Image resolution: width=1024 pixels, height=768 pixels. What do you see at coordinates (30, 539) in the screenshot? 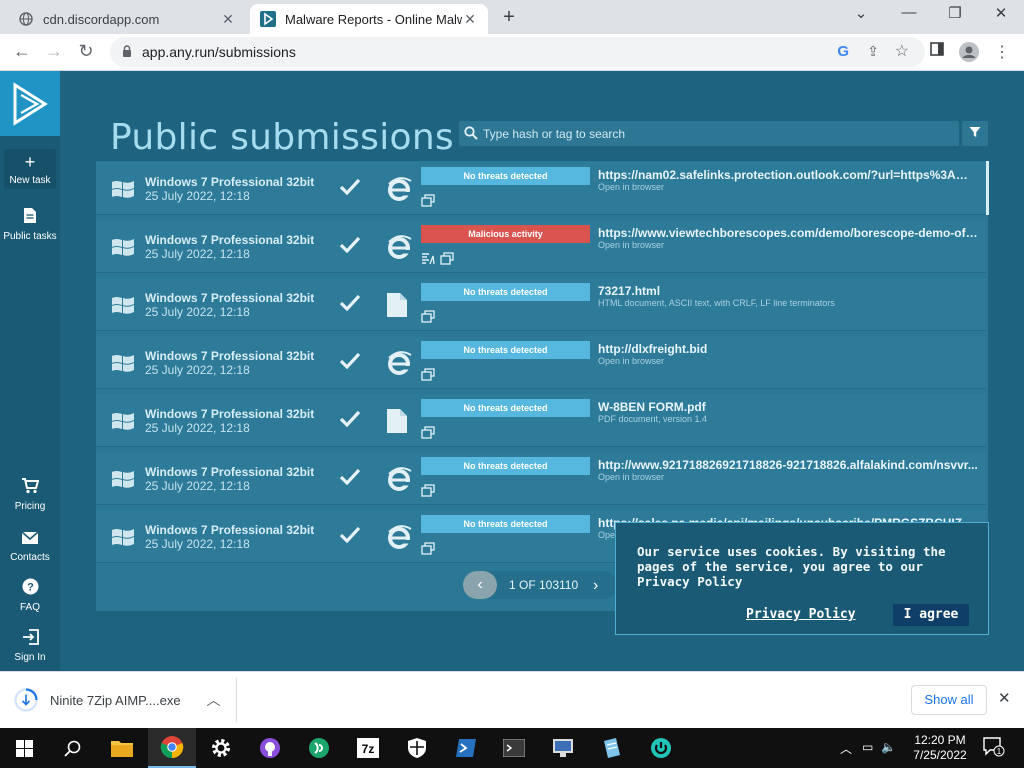
I see `mail-icon` at bounding box center [30, 539].